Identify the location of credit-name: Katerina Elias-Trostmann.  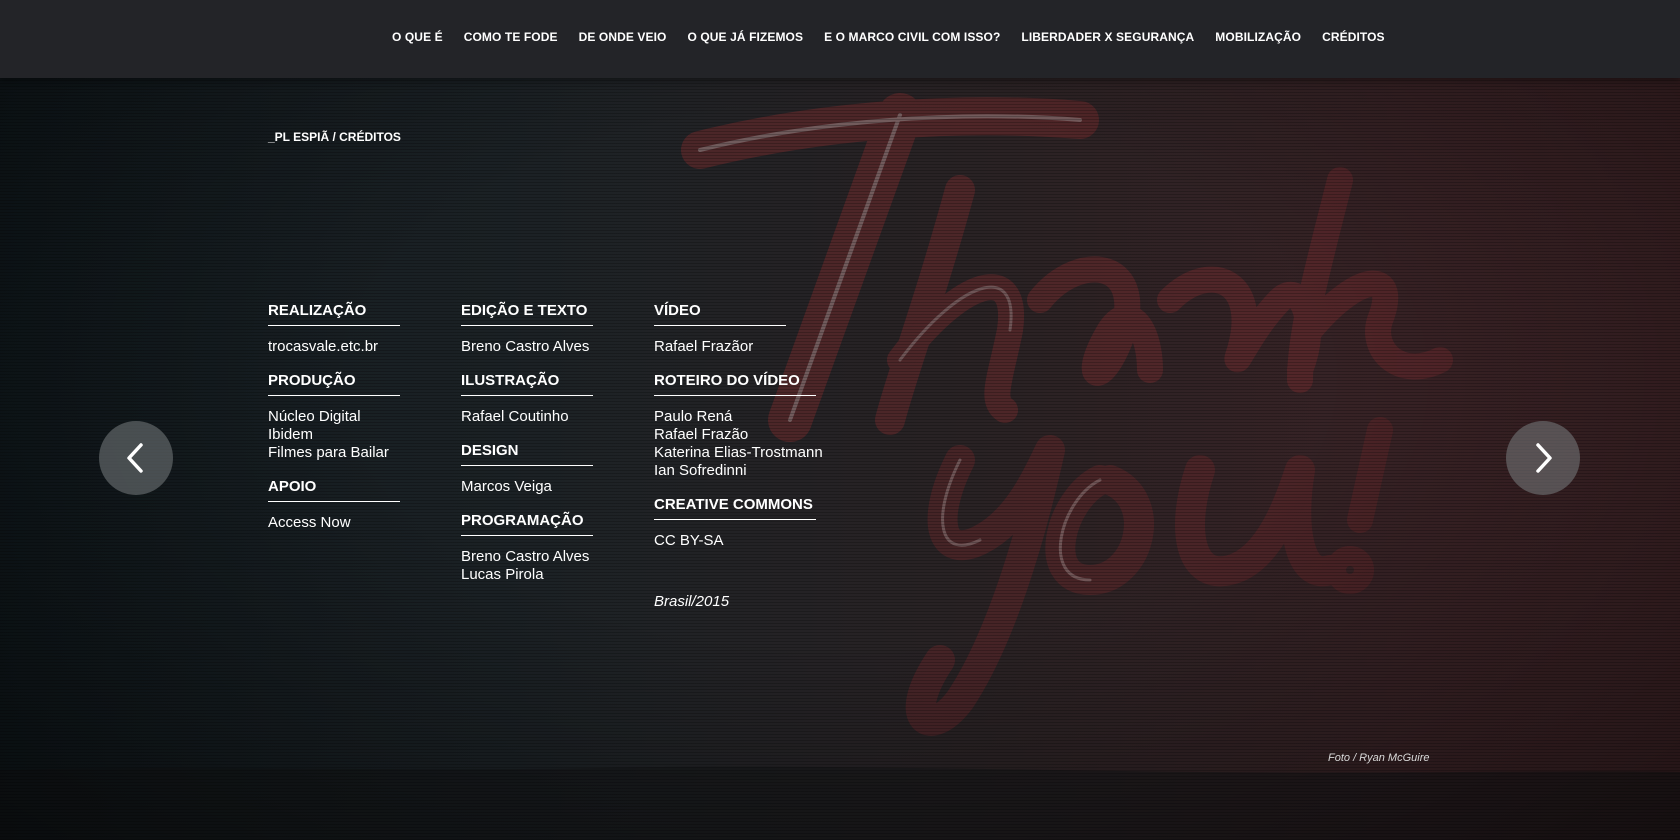
(738, 452).